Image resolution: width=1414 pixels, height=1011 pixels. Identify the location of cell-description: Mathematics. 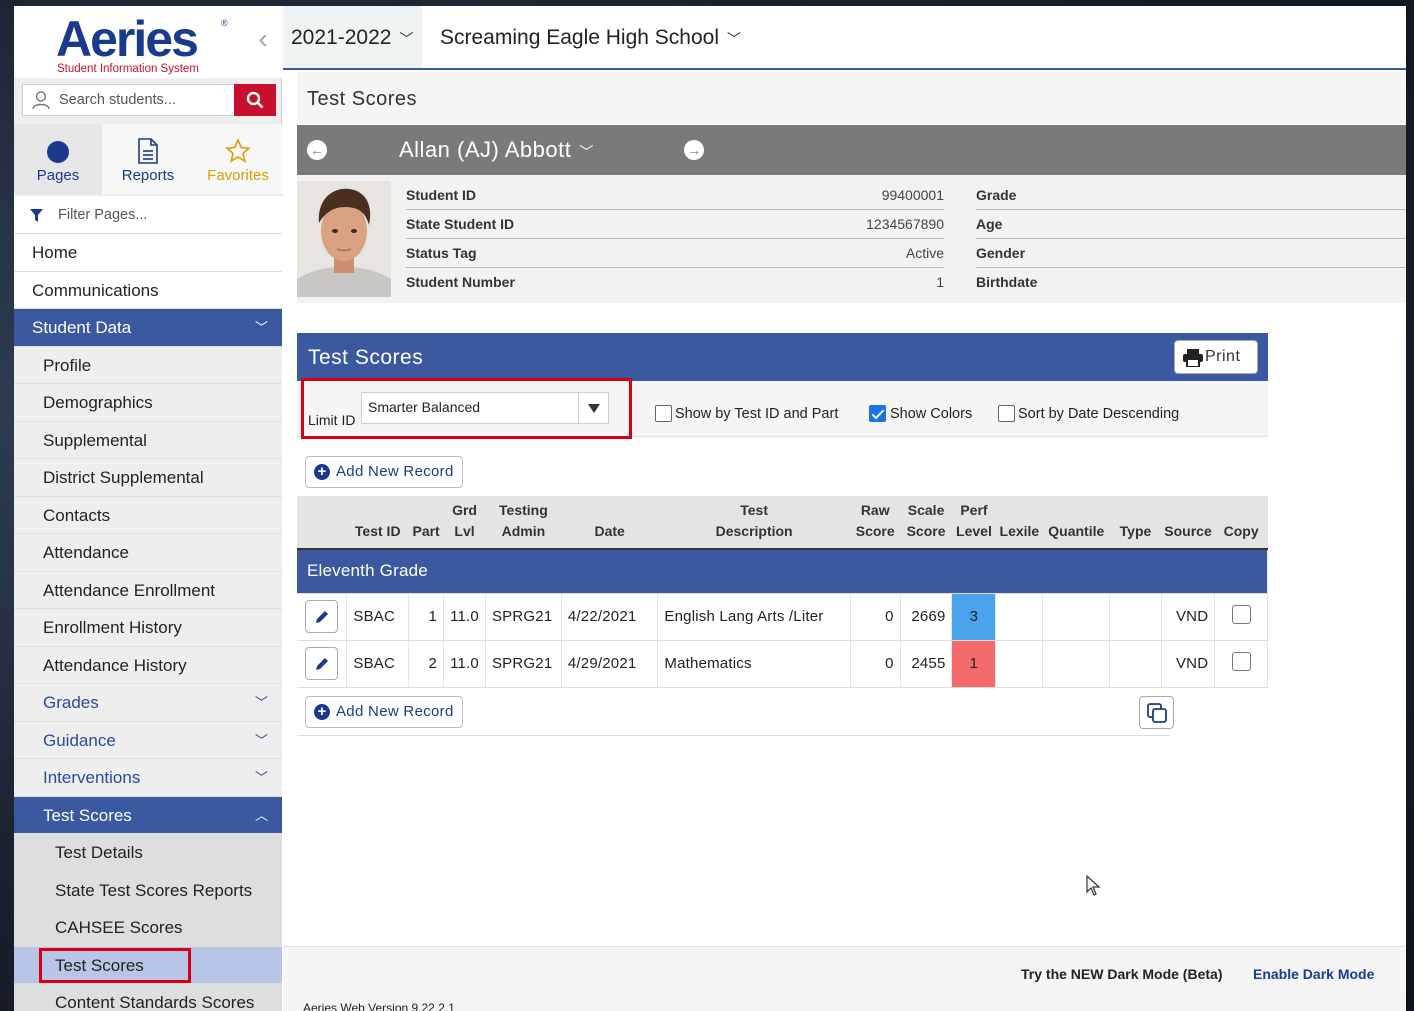
(754, 664).